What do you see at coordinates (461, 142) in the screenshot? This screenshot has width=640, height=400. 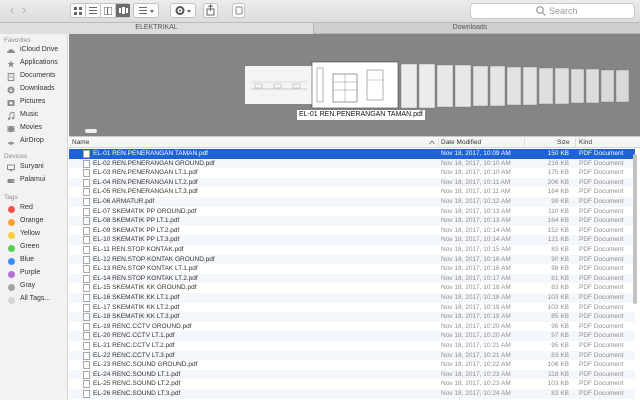 I see `column-header-date: Date Modified` at bounding box center [461, 142].